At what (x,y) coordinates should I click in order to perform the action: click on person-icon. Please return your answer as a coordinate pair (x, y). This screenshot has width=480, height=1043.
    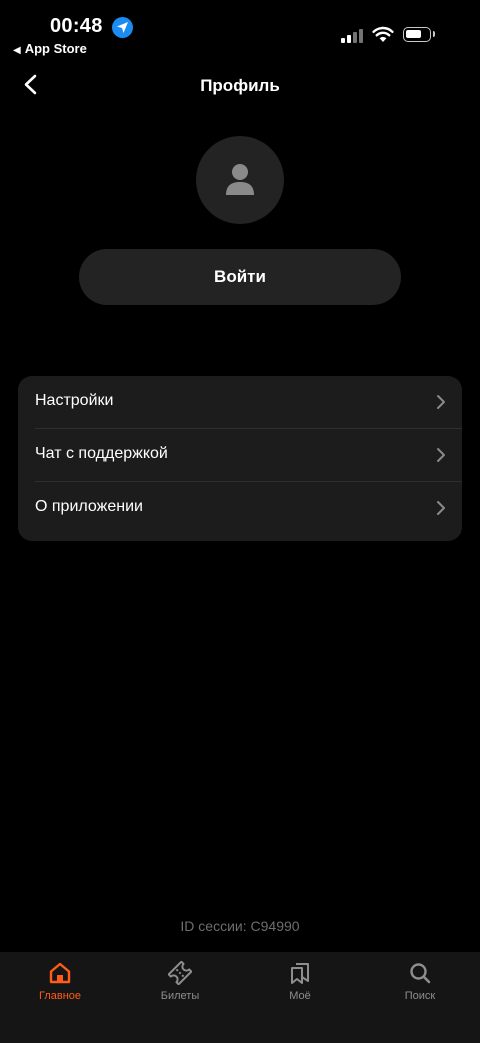
    Looking at the image, I should click on (240, 179).